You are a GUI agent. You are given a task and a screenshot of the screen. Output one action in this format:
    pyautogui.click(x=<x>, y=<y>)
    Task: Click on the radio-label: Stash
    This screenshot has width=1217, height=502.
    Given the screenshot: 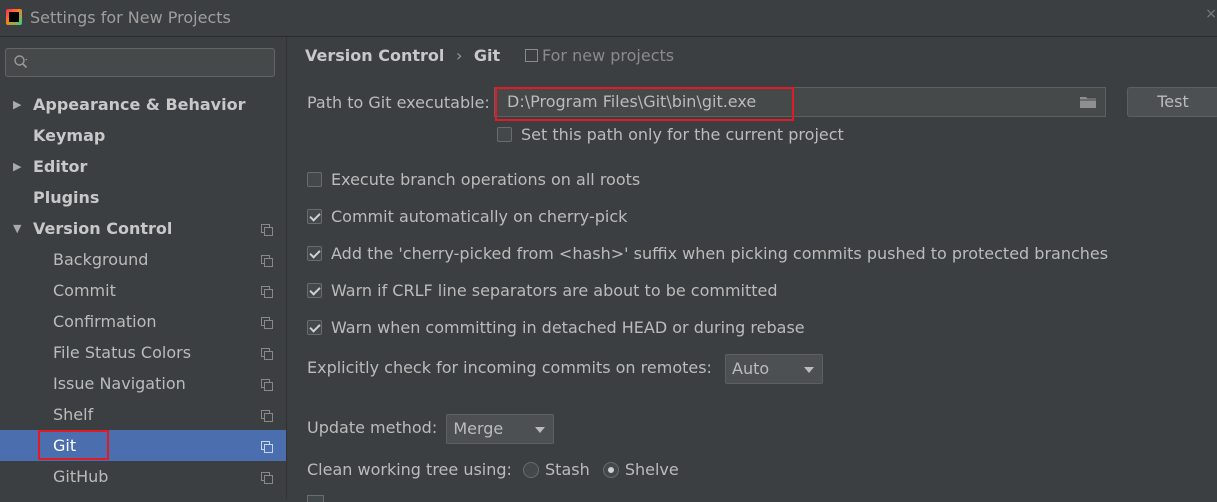 What is the action you would take?
    pyautogui.click(x=567, y=469)
    